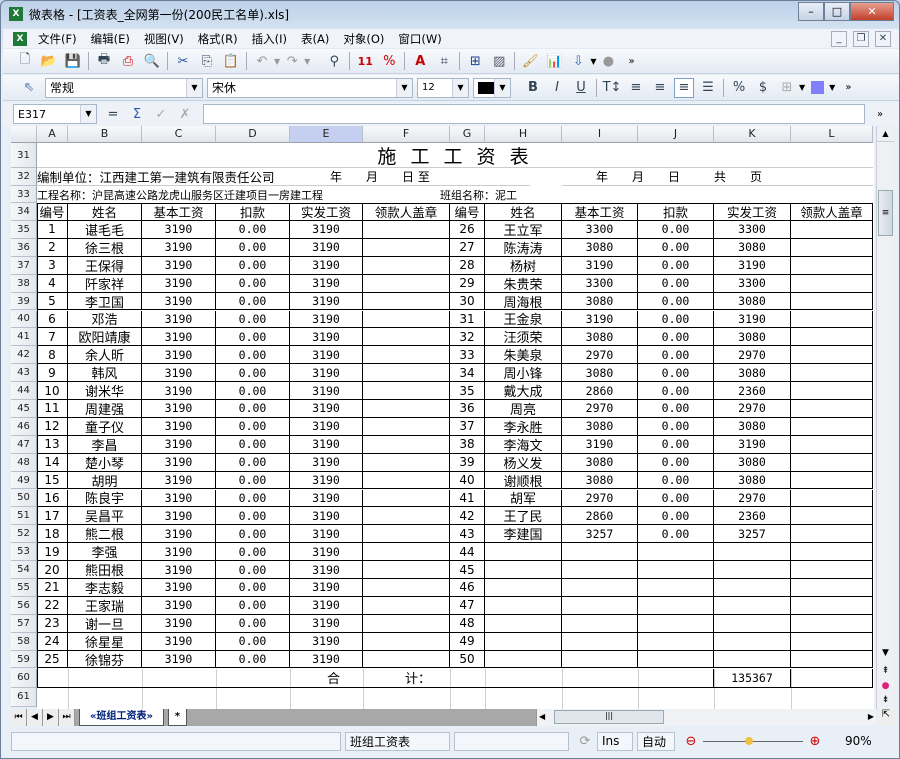  Describe the element at coordinates (24, 134) in the screenshot. I see `select-all-corner` at that location.